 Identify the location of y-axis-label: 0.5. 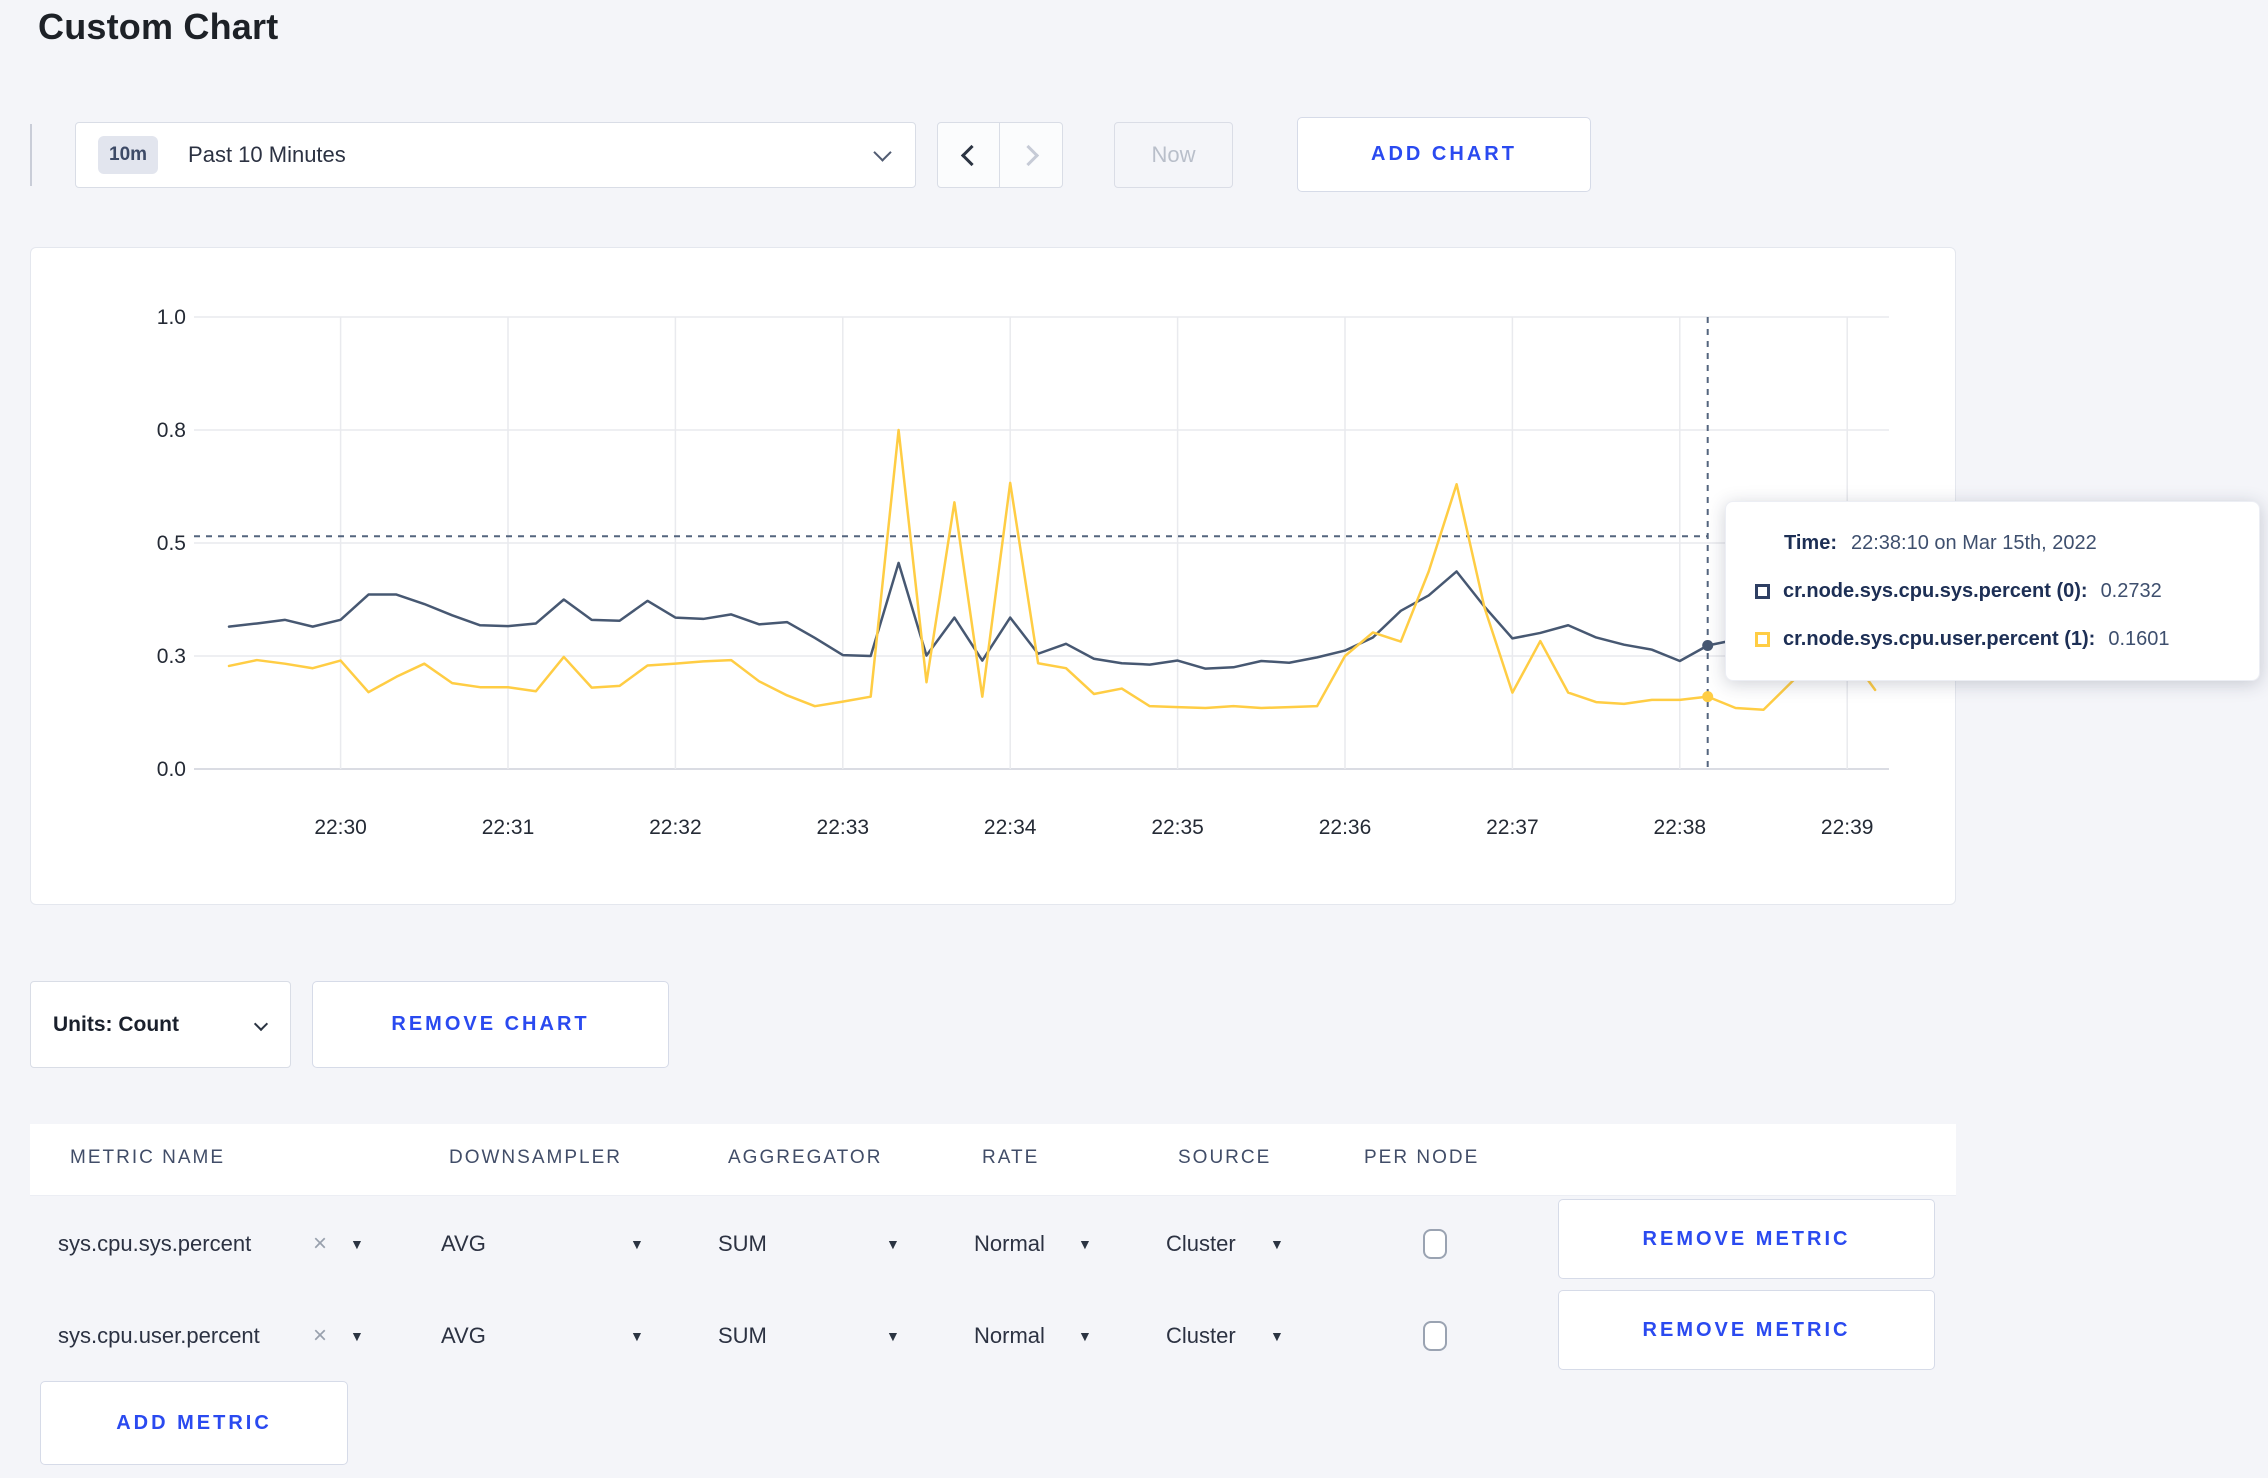
(171, 543).